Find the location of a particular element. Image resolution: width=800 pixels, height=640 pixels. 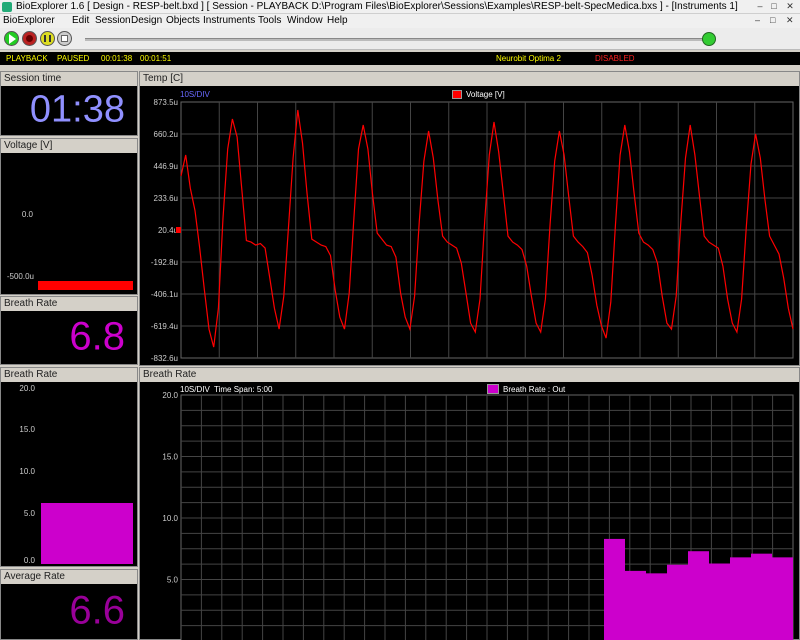

breath-div-label: 10S/DIV is located at coordinates (195, 389).